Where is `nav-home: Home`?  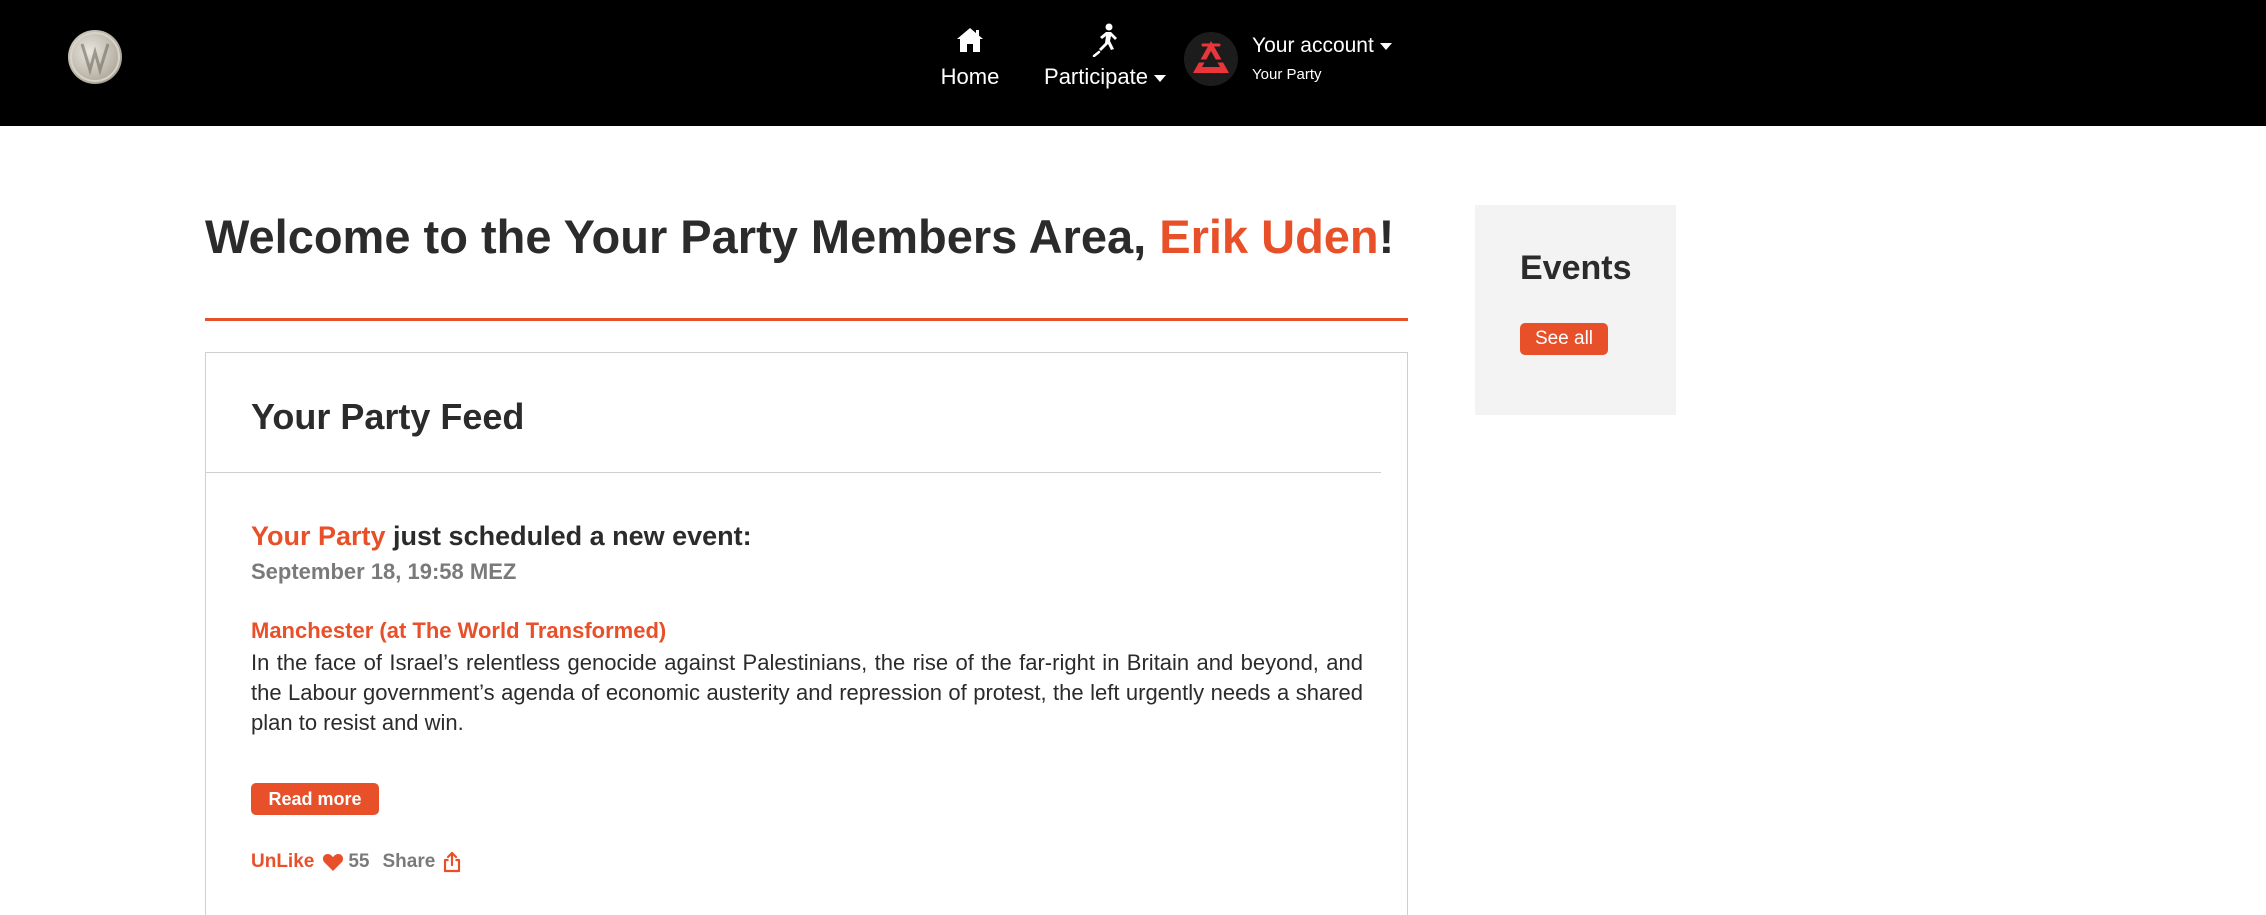 nav-home: Home is located at coordinates (970, 57).